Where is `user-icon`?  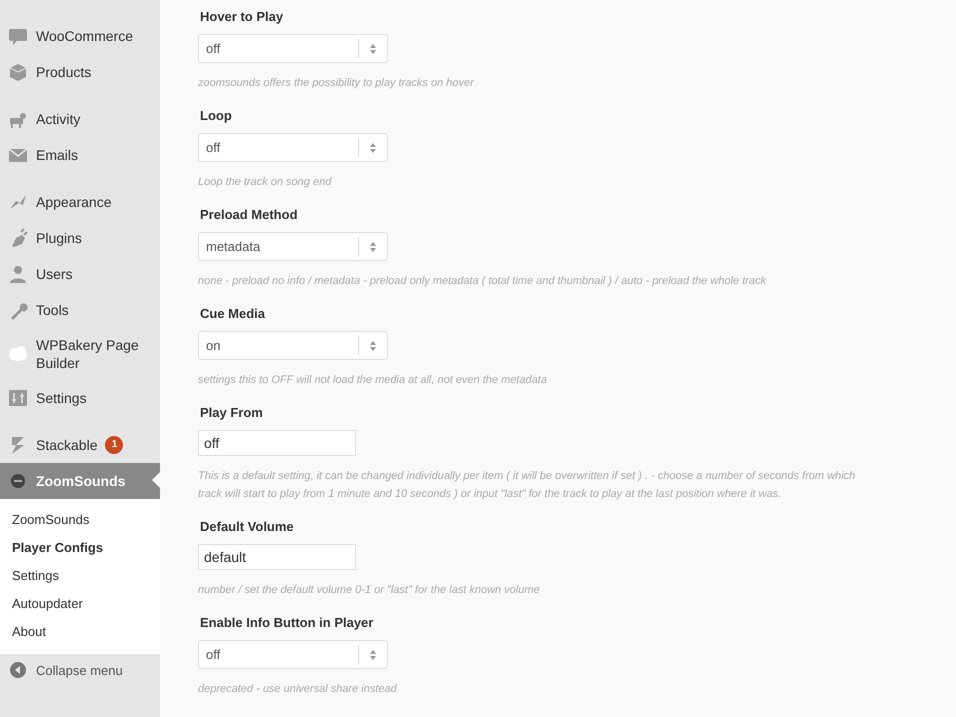 user-icon is located at coordinates (18, 274).